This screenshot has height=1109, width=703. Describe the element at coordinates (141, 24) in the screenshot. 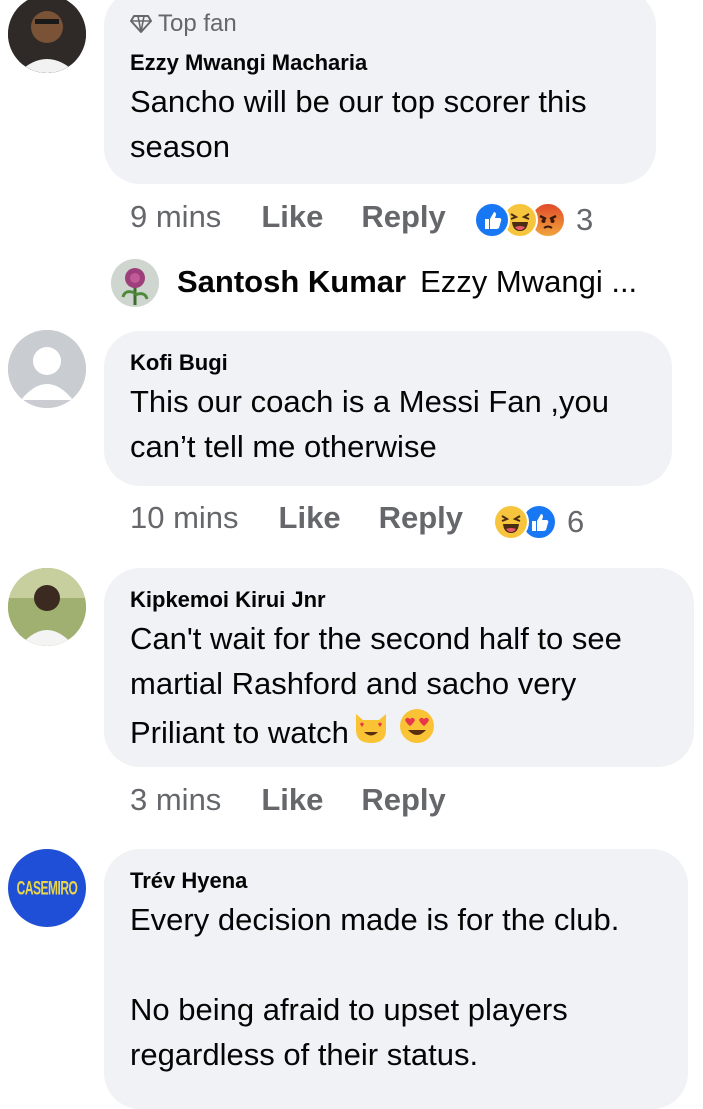

I see `diamond-icon` at that location.